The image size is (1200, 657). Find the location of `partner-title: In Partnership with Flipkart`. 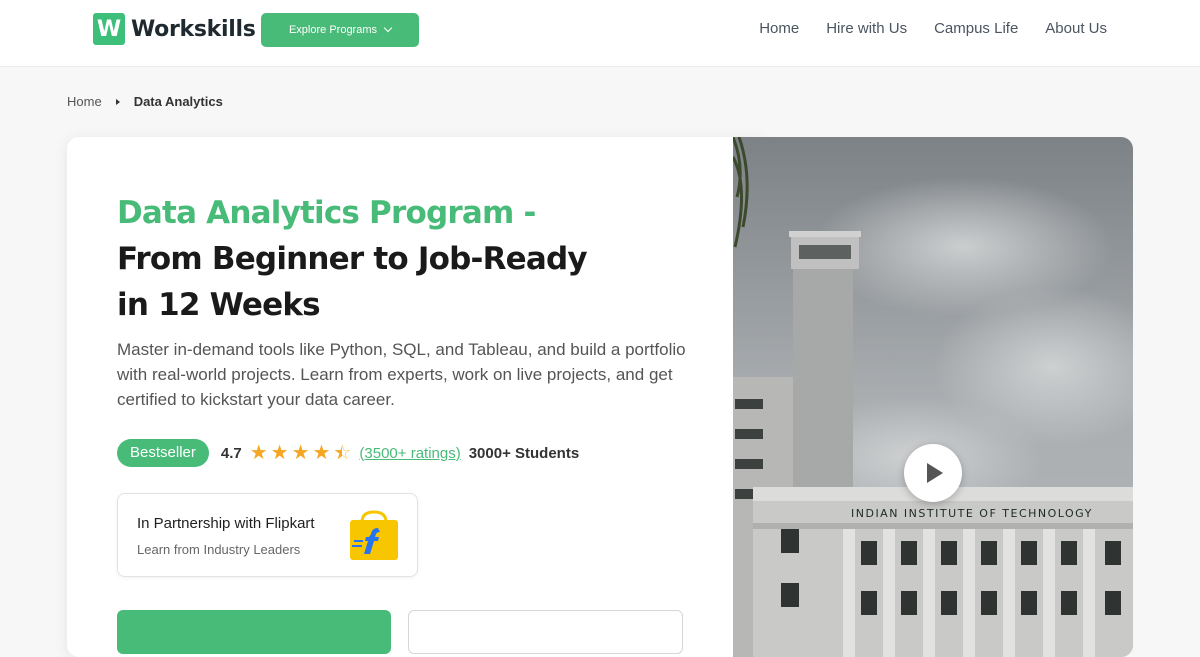

partner-title: In Partnership with Flipkart is located at coordinates (226, 523).